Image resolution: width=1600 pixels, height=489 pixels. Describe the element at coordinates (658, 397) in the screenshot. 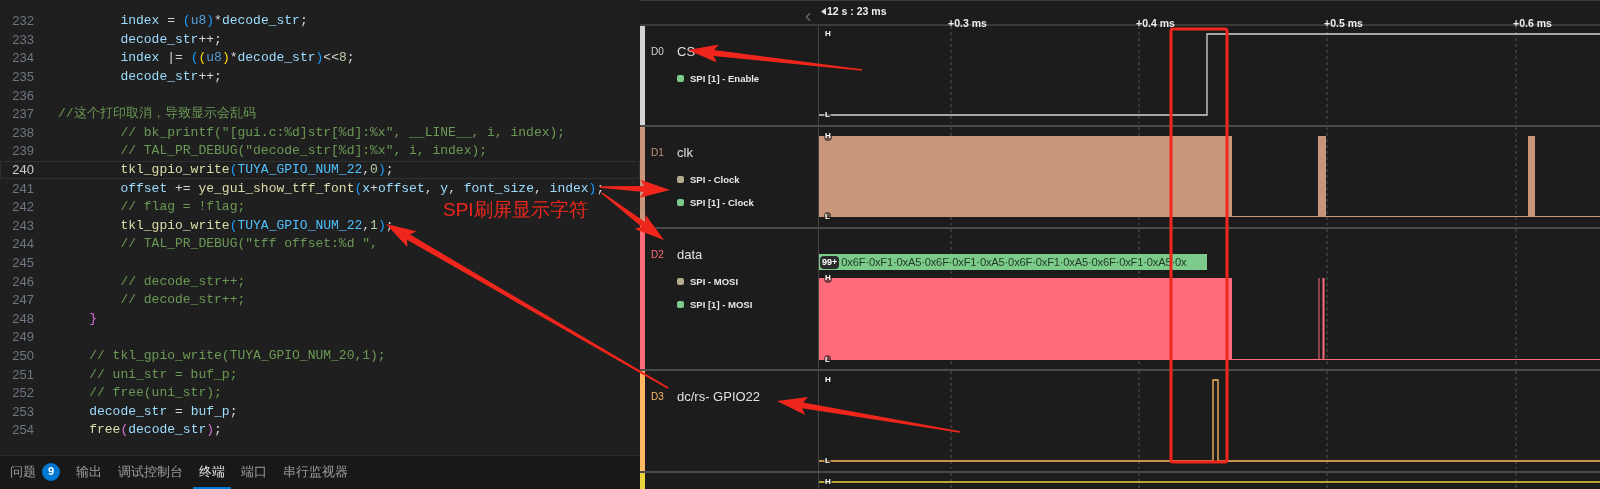

I see `channel-id: D3` at that location.